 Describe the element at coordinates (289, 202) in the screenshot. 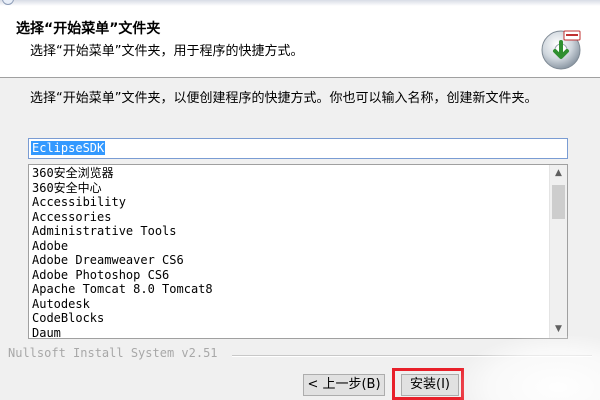

I see `list-item: Accessibility` at that location.